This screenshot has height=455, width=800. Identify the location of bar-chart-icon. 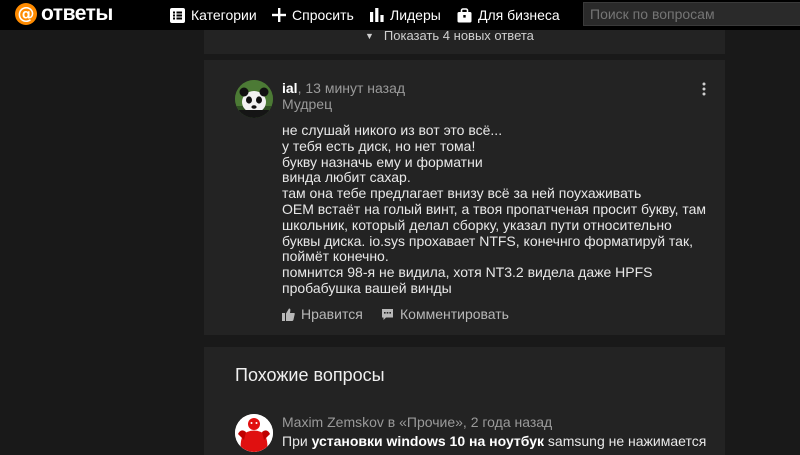
(377, 15).